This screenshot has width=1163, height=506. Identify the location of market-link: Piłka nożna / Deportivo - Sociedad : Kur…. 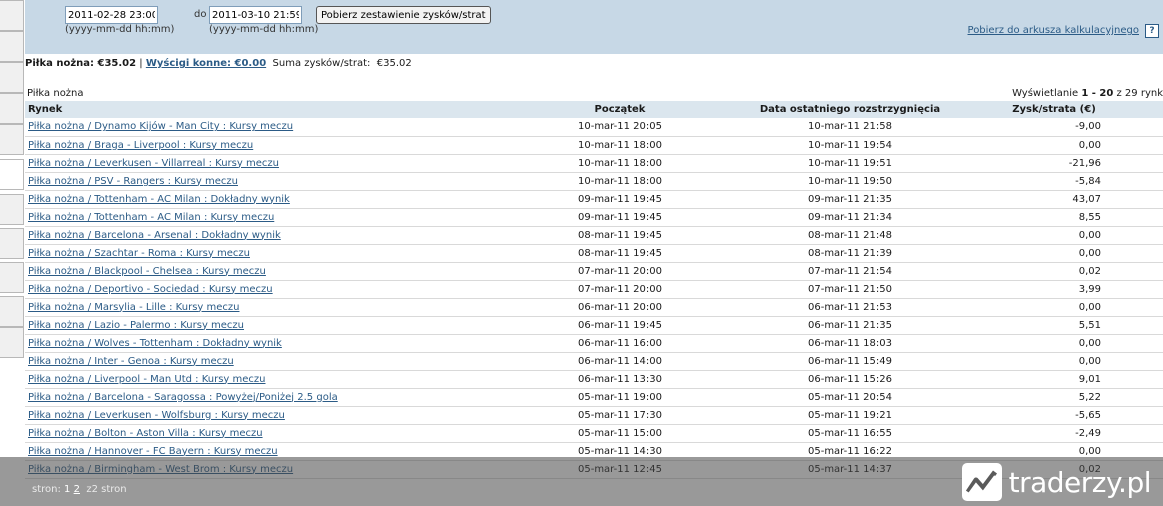
(150, 289).